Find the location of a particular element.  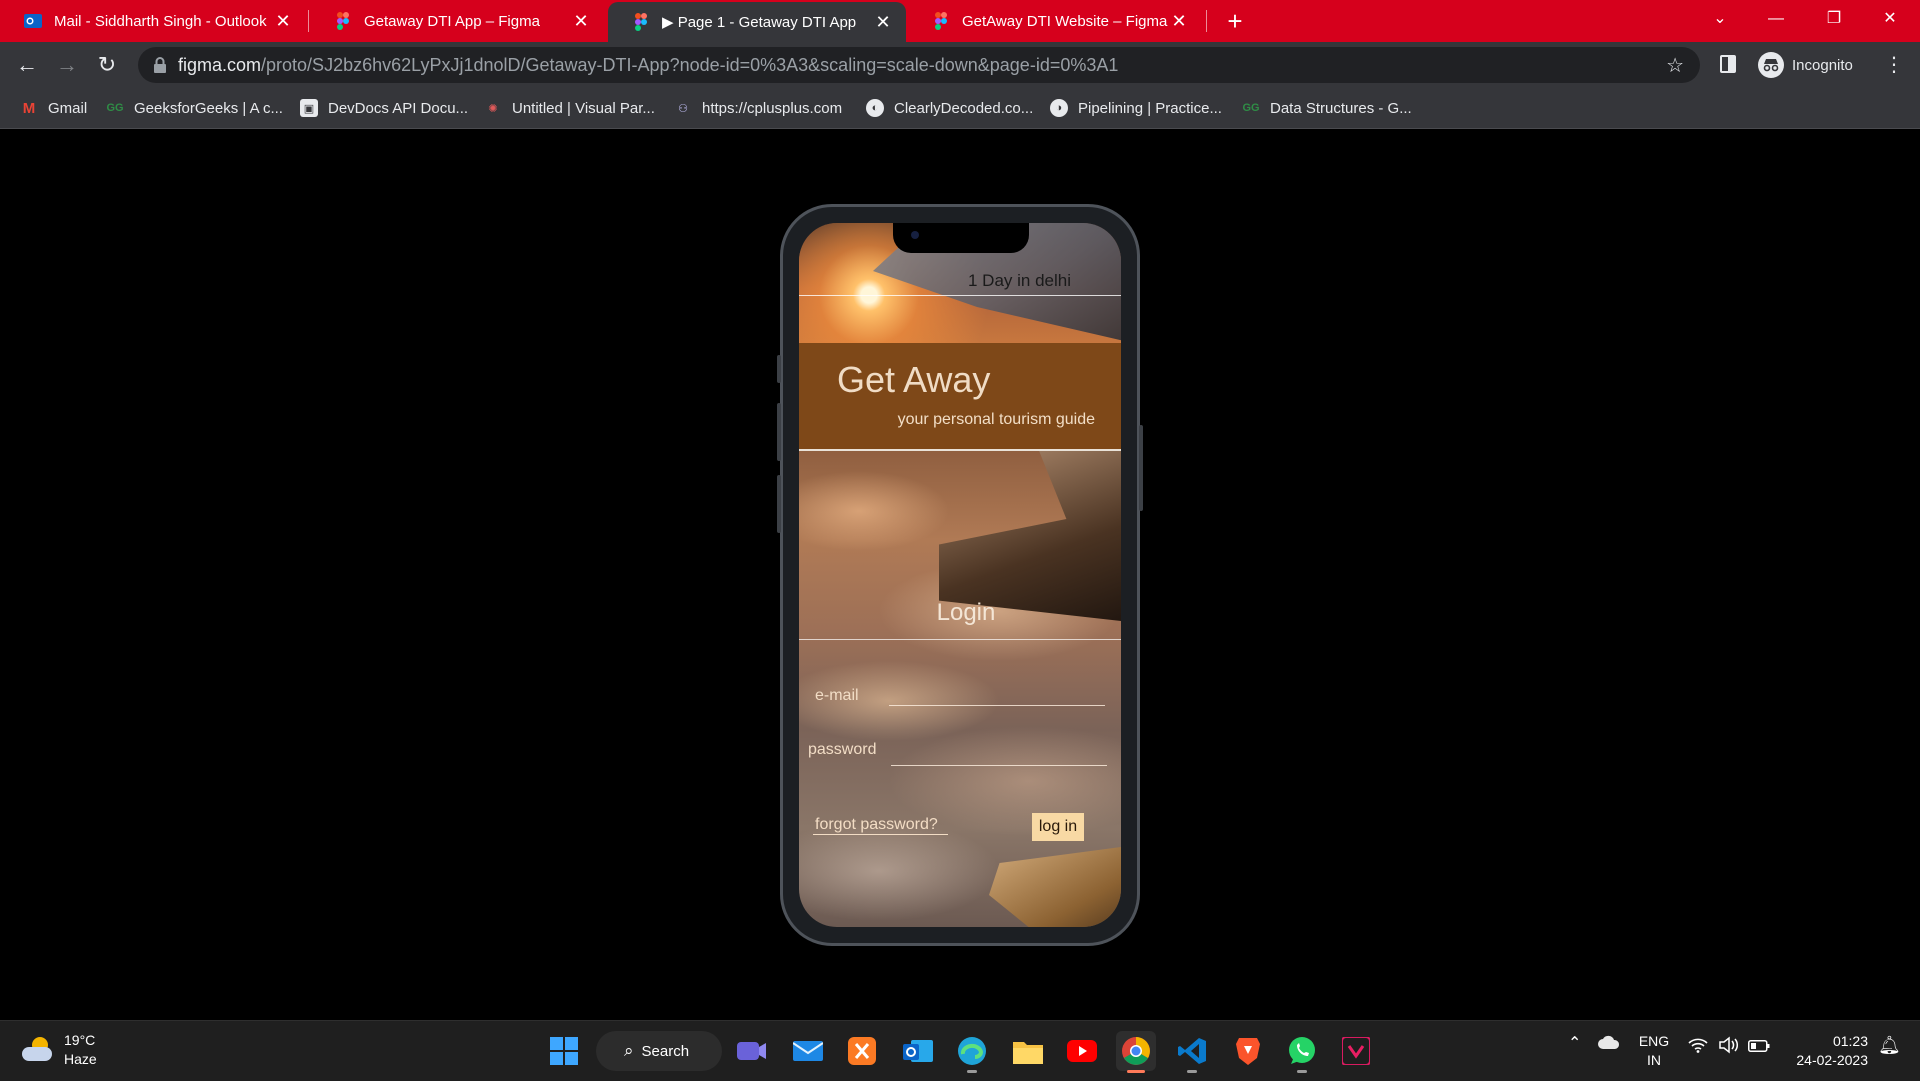

minimize-button: — is located at coordinates (1776, 19).